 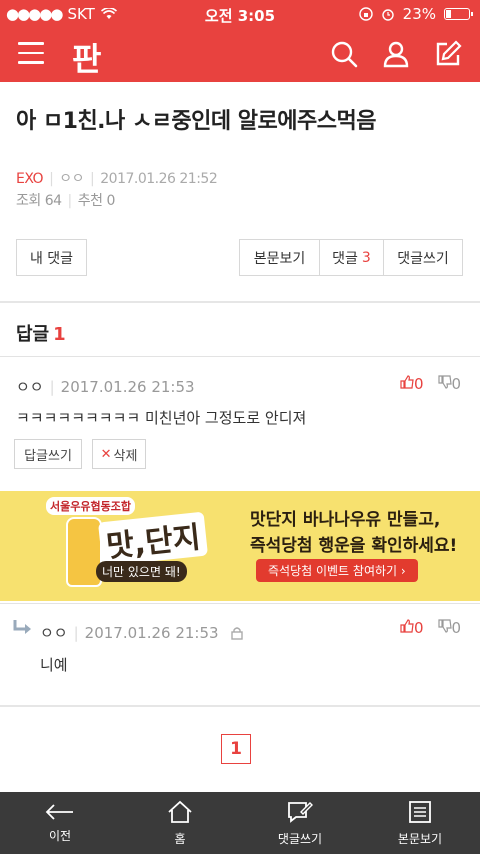 What do you see at coordinates (419, 14) in the screenshot?
I see `battery-percent: 23%` at bounding box center [419, 14].